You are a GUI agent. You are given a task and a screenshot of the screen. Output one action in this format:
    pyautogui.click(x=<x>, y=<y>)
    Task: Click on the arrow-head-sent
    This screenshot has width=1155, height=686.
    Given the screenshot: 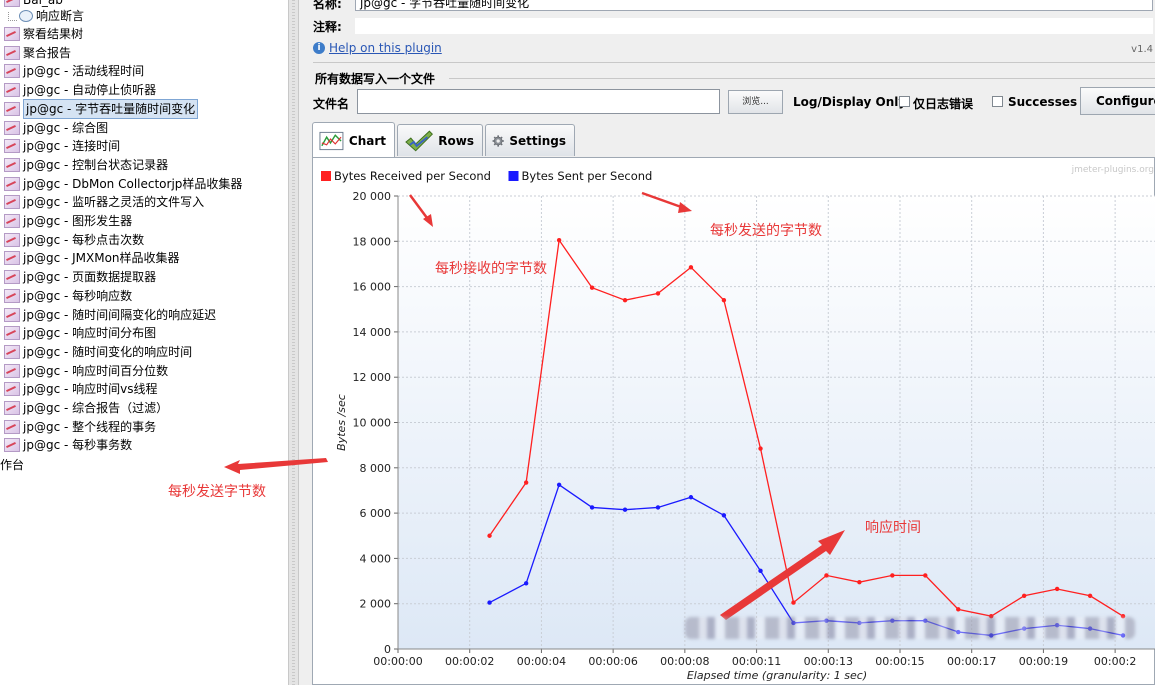 What is the action you would take?
    pyautogui.click(x=685, y=207)
    